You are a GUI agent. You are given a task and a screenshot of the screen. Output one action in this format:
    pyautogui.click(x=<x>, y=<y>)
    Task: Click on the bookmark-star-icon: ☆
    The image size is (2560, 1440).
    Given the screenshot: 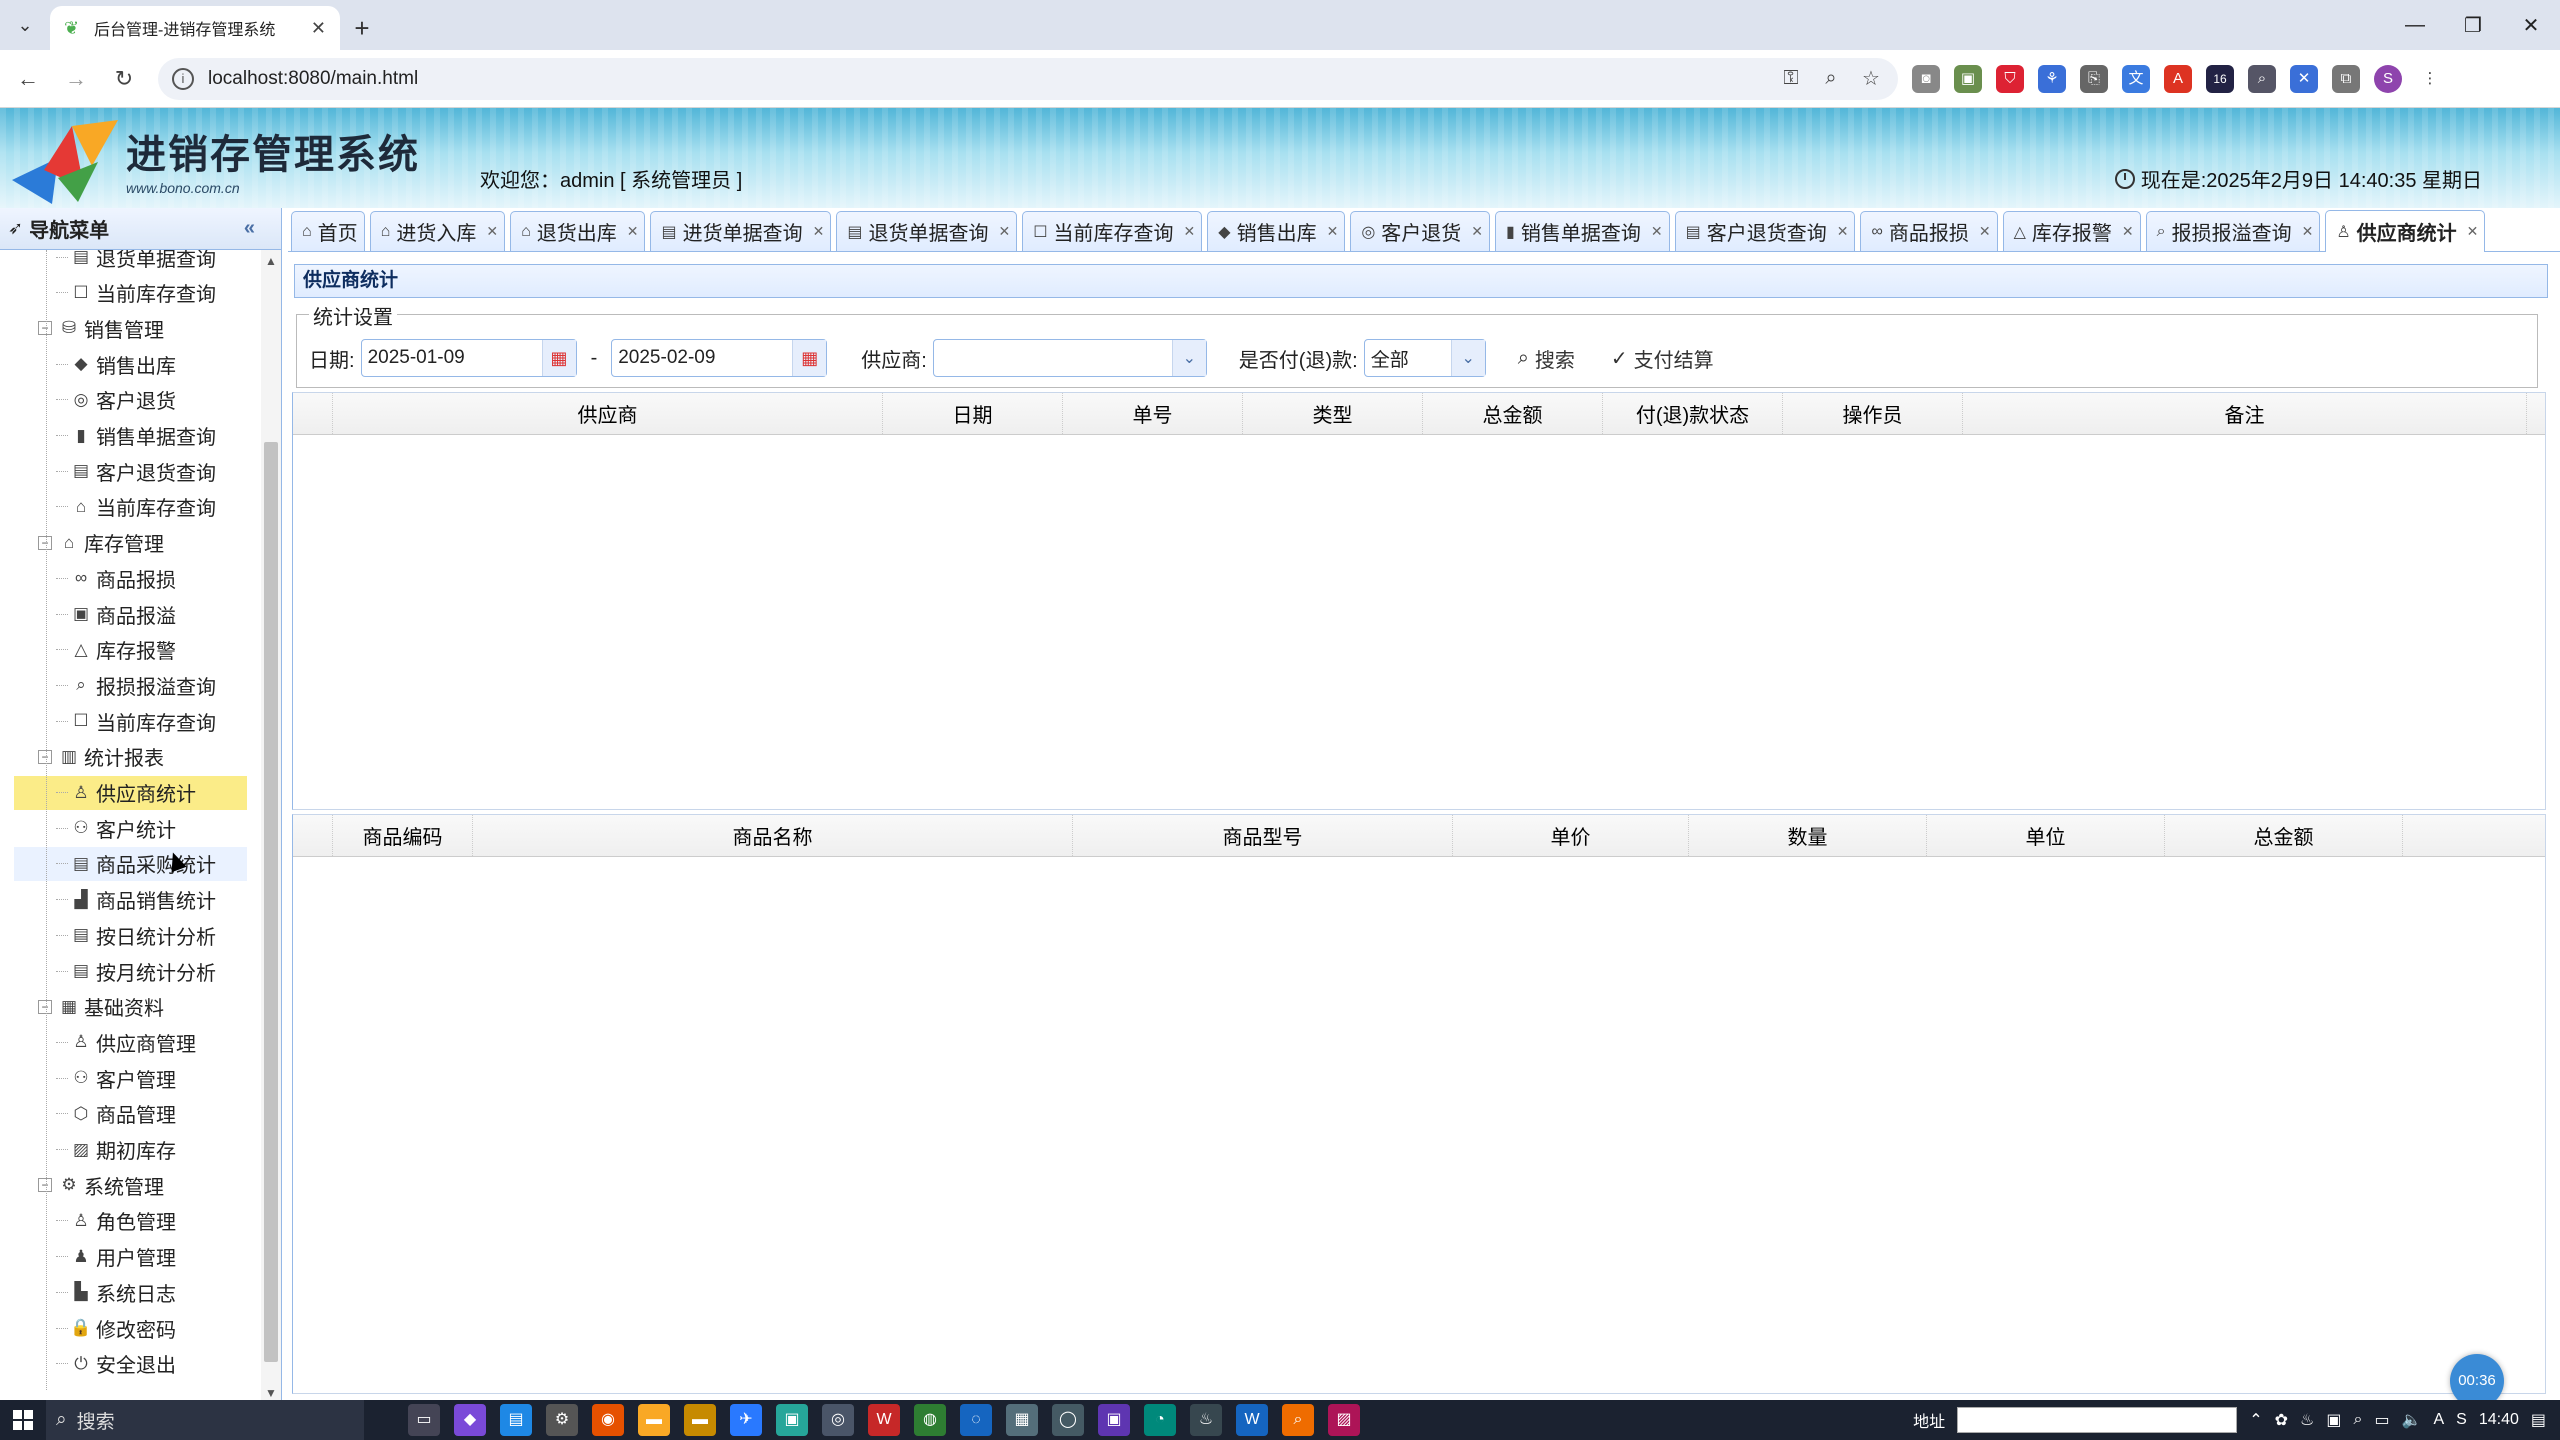 What is the action you would take?
    pyautogui.click(x=1871, y=78)
    